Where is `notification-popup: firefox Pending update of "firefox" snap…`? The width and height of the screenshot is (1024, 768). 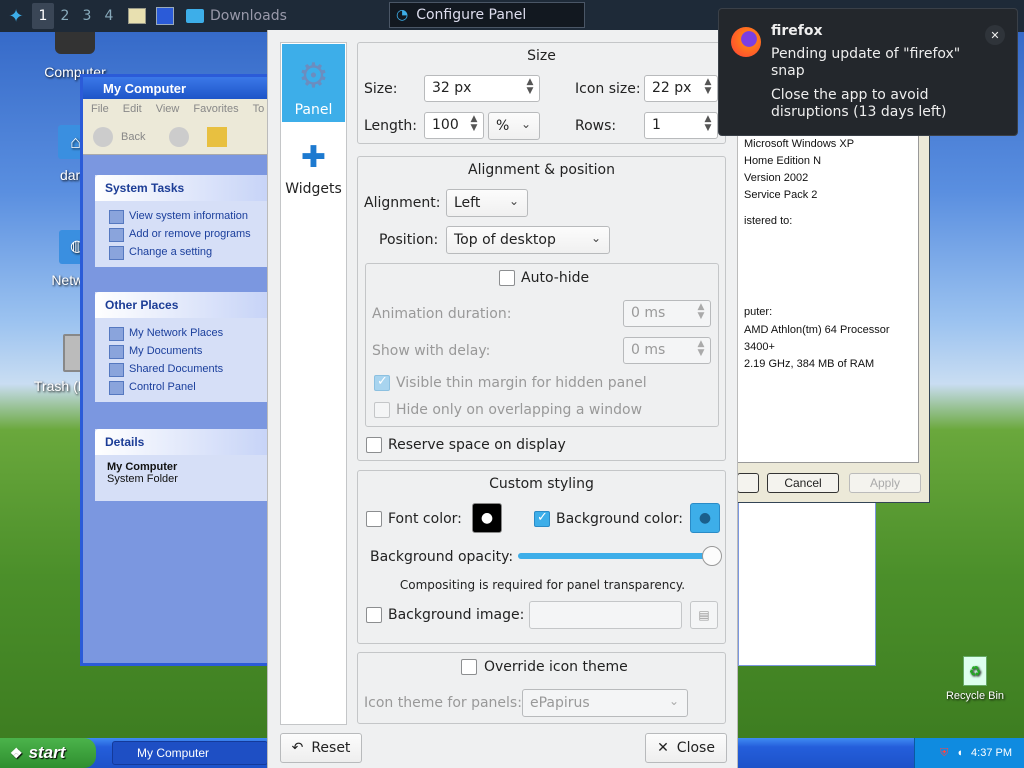
notification-popup: firefox Pending update of "firefox" snap… is located at coordinates (868, 72).